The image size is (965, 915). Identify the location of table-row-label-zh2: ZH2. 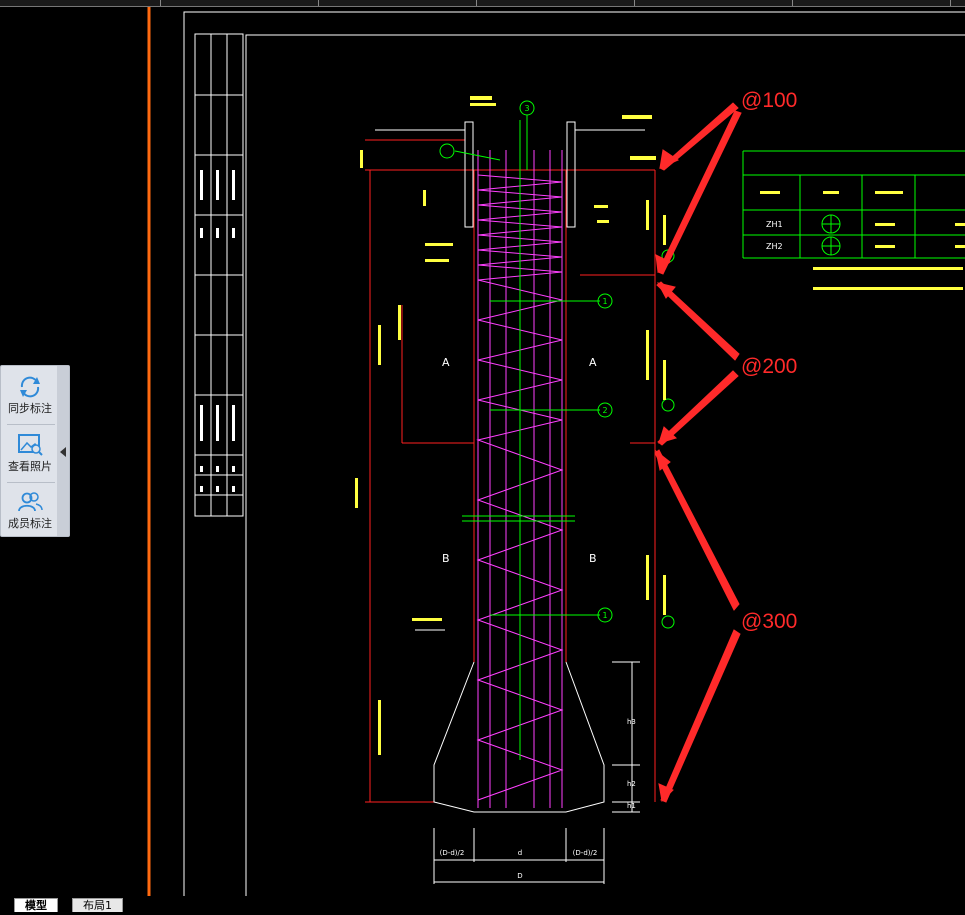
(774, 246).